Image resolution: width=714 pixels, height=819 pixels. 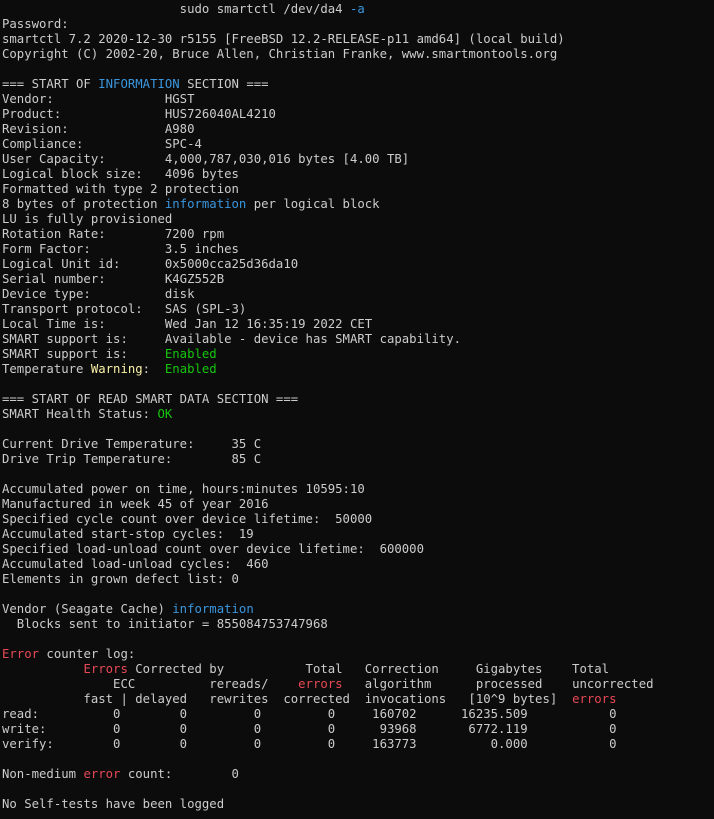 I want to click on terminal-text: SMART support is:, so click(x=83, y=354).